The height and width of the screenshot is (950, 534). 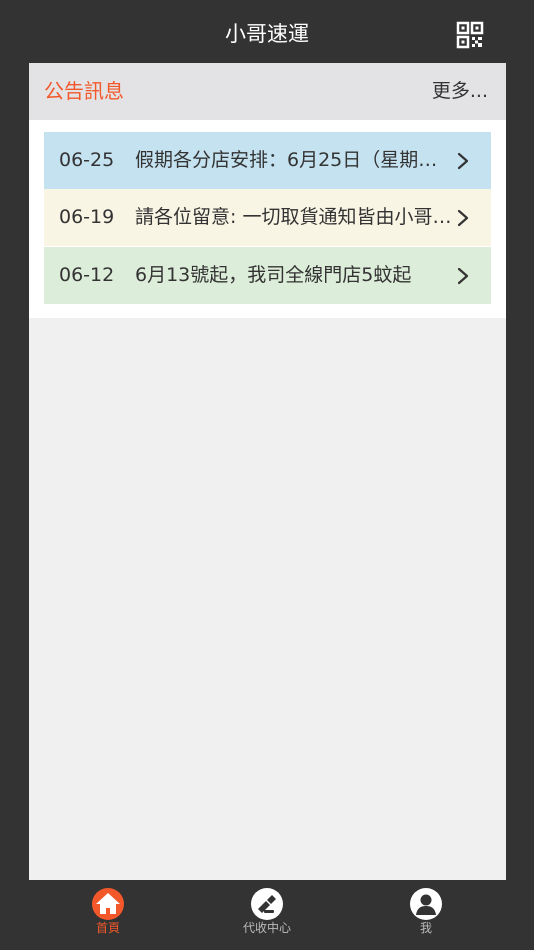 I want to click on qr-code-button, so click(x=470, y=35).